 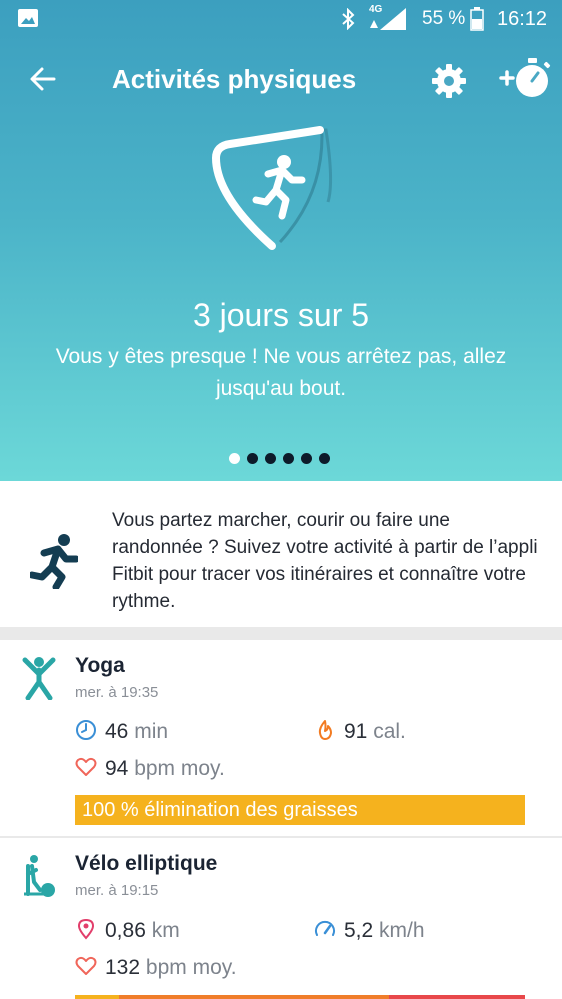 What do you see at coordinates (526, 78) in the screenshot?
I see `add-stopwatch-icon` at bounding box center [526, 78].